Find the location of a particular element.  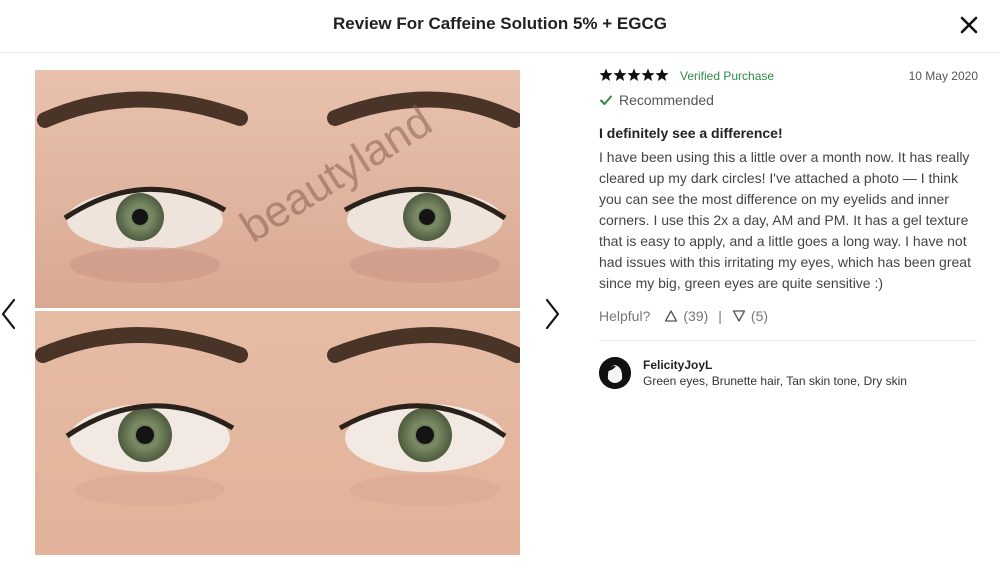

user-silhouette-icon is located at coordinates (615, 373).